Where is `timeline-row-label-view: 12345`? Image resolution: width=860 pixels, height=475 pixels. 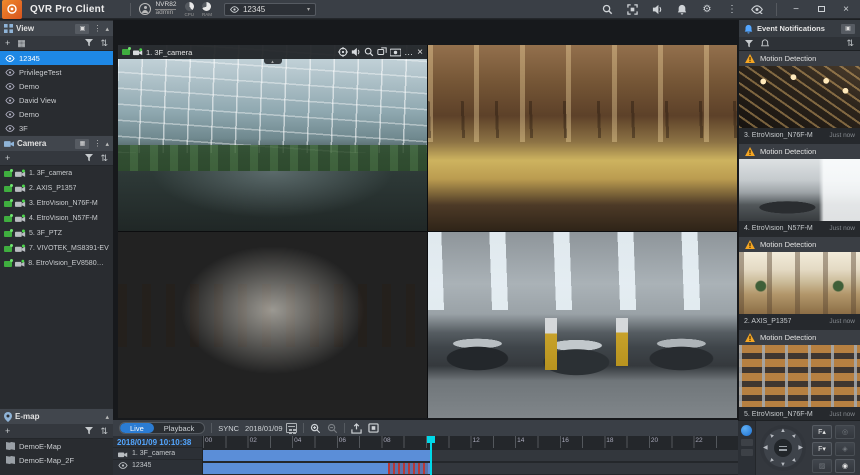
timeline-row-label-view: 12345 is located at coordinates (157, 465).